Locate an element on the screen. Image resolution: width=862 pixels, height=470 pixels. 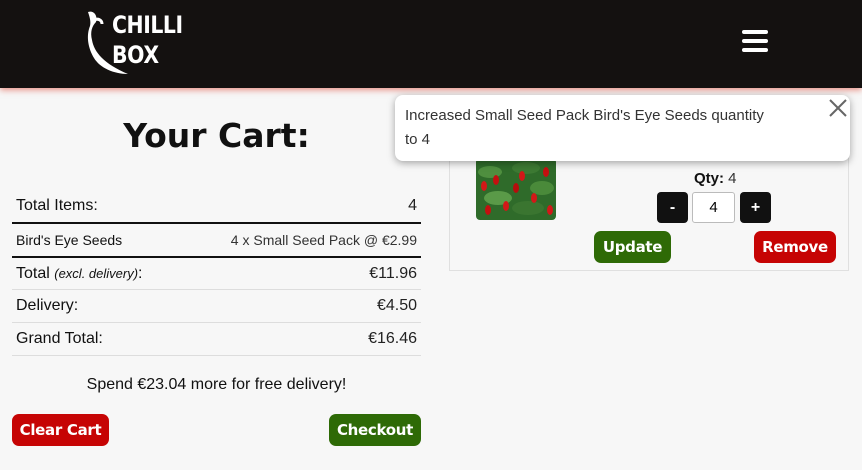
total-colon: : is located at coordinates (140, 273).